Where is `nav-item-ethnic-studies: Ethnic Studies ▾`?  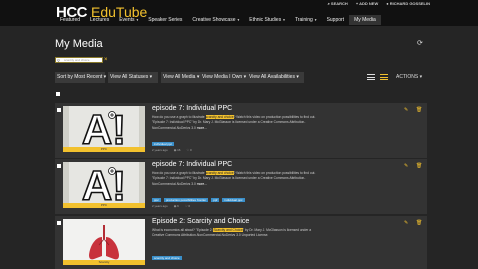
nav-item-ethnic-studies: Ethnic Studies ▾ is located at coordinates (267, 20).